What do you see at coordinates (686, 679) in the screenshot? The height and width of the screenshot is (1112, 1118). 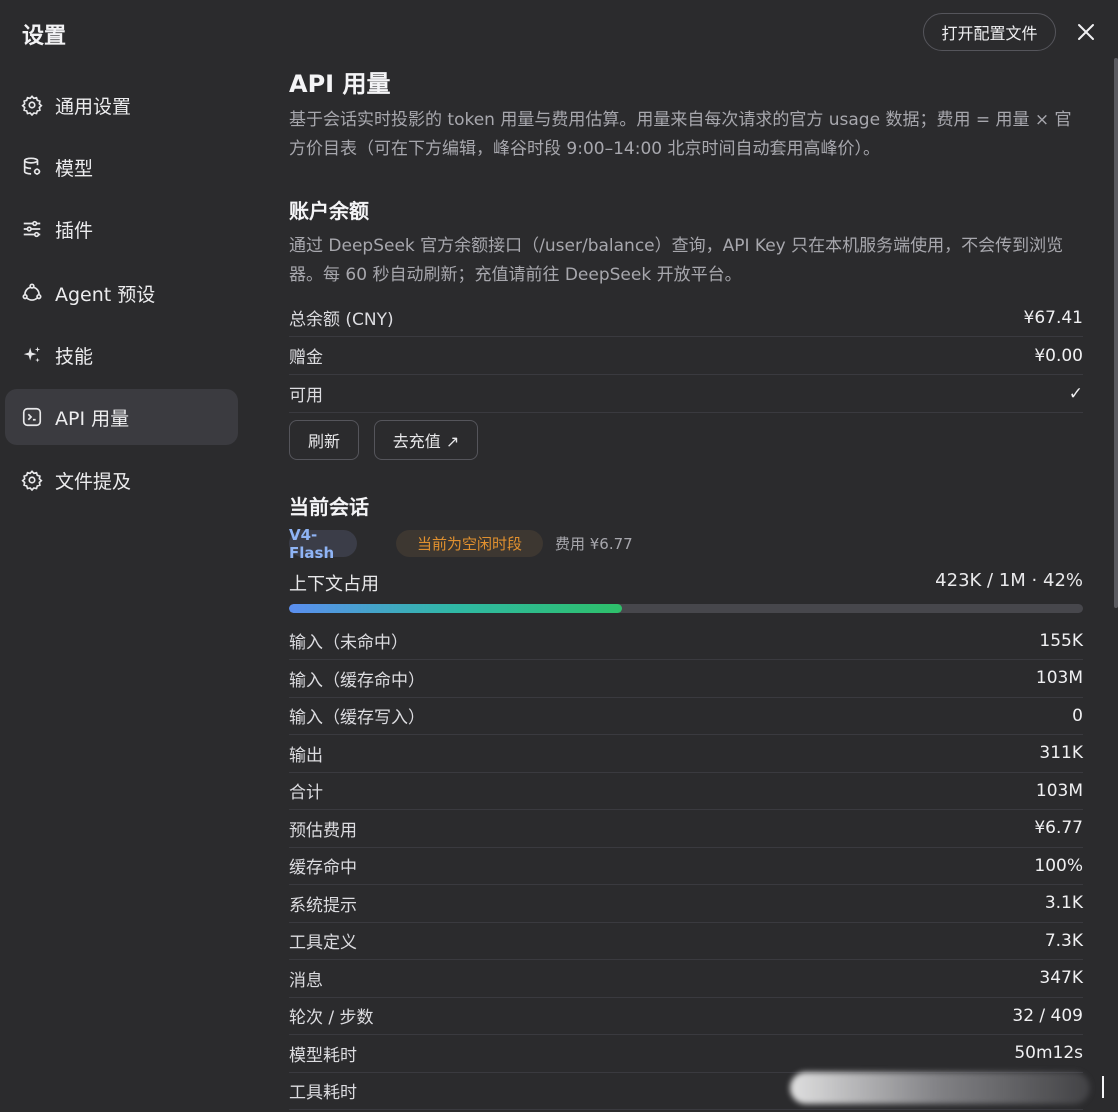 I see `session-stat-row: 输入（缓存命中） 103M` at bounding box center [686, 679].